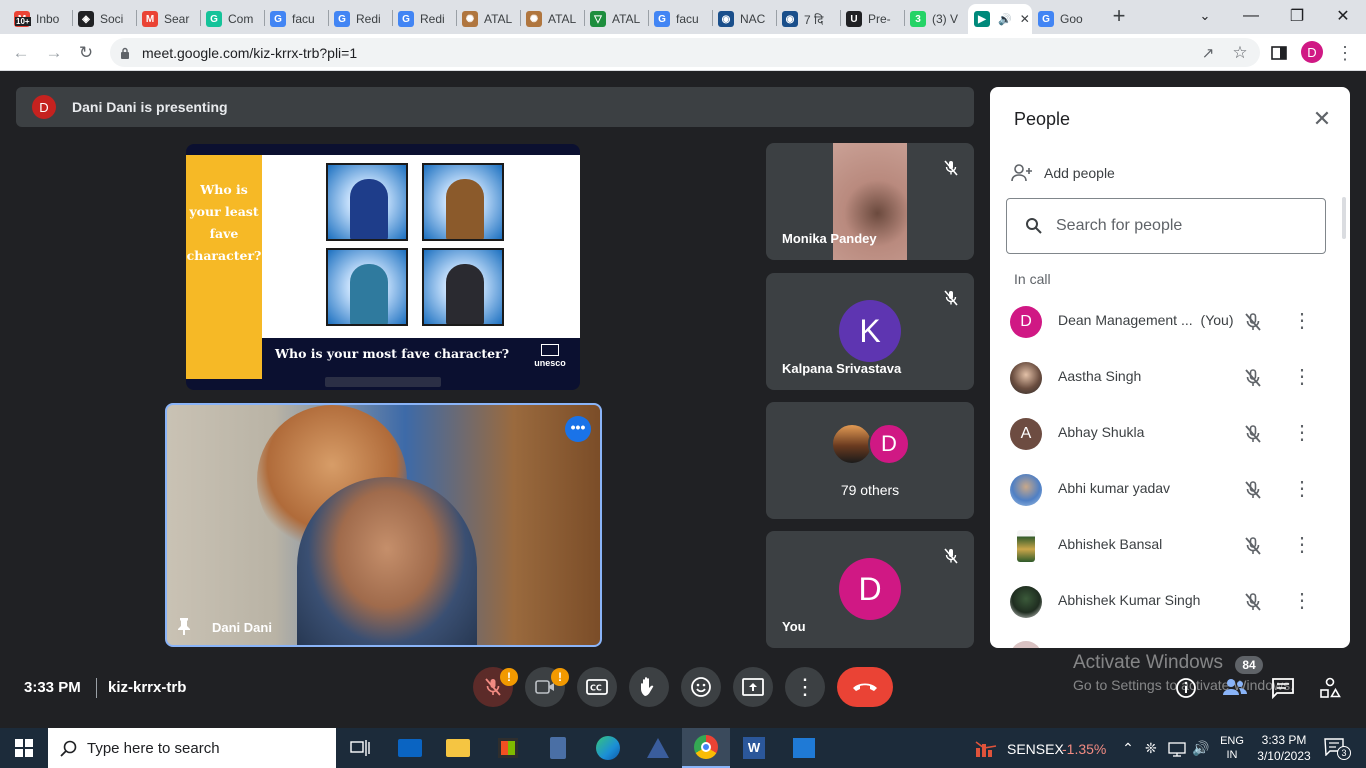 The height and width of the screenshot is (768, 1366). What do you see at coordinates (383, 525) in the screenshot?
I see `presenter-video-tile: ••• Dani Dani` at bounding box center [383, 525].